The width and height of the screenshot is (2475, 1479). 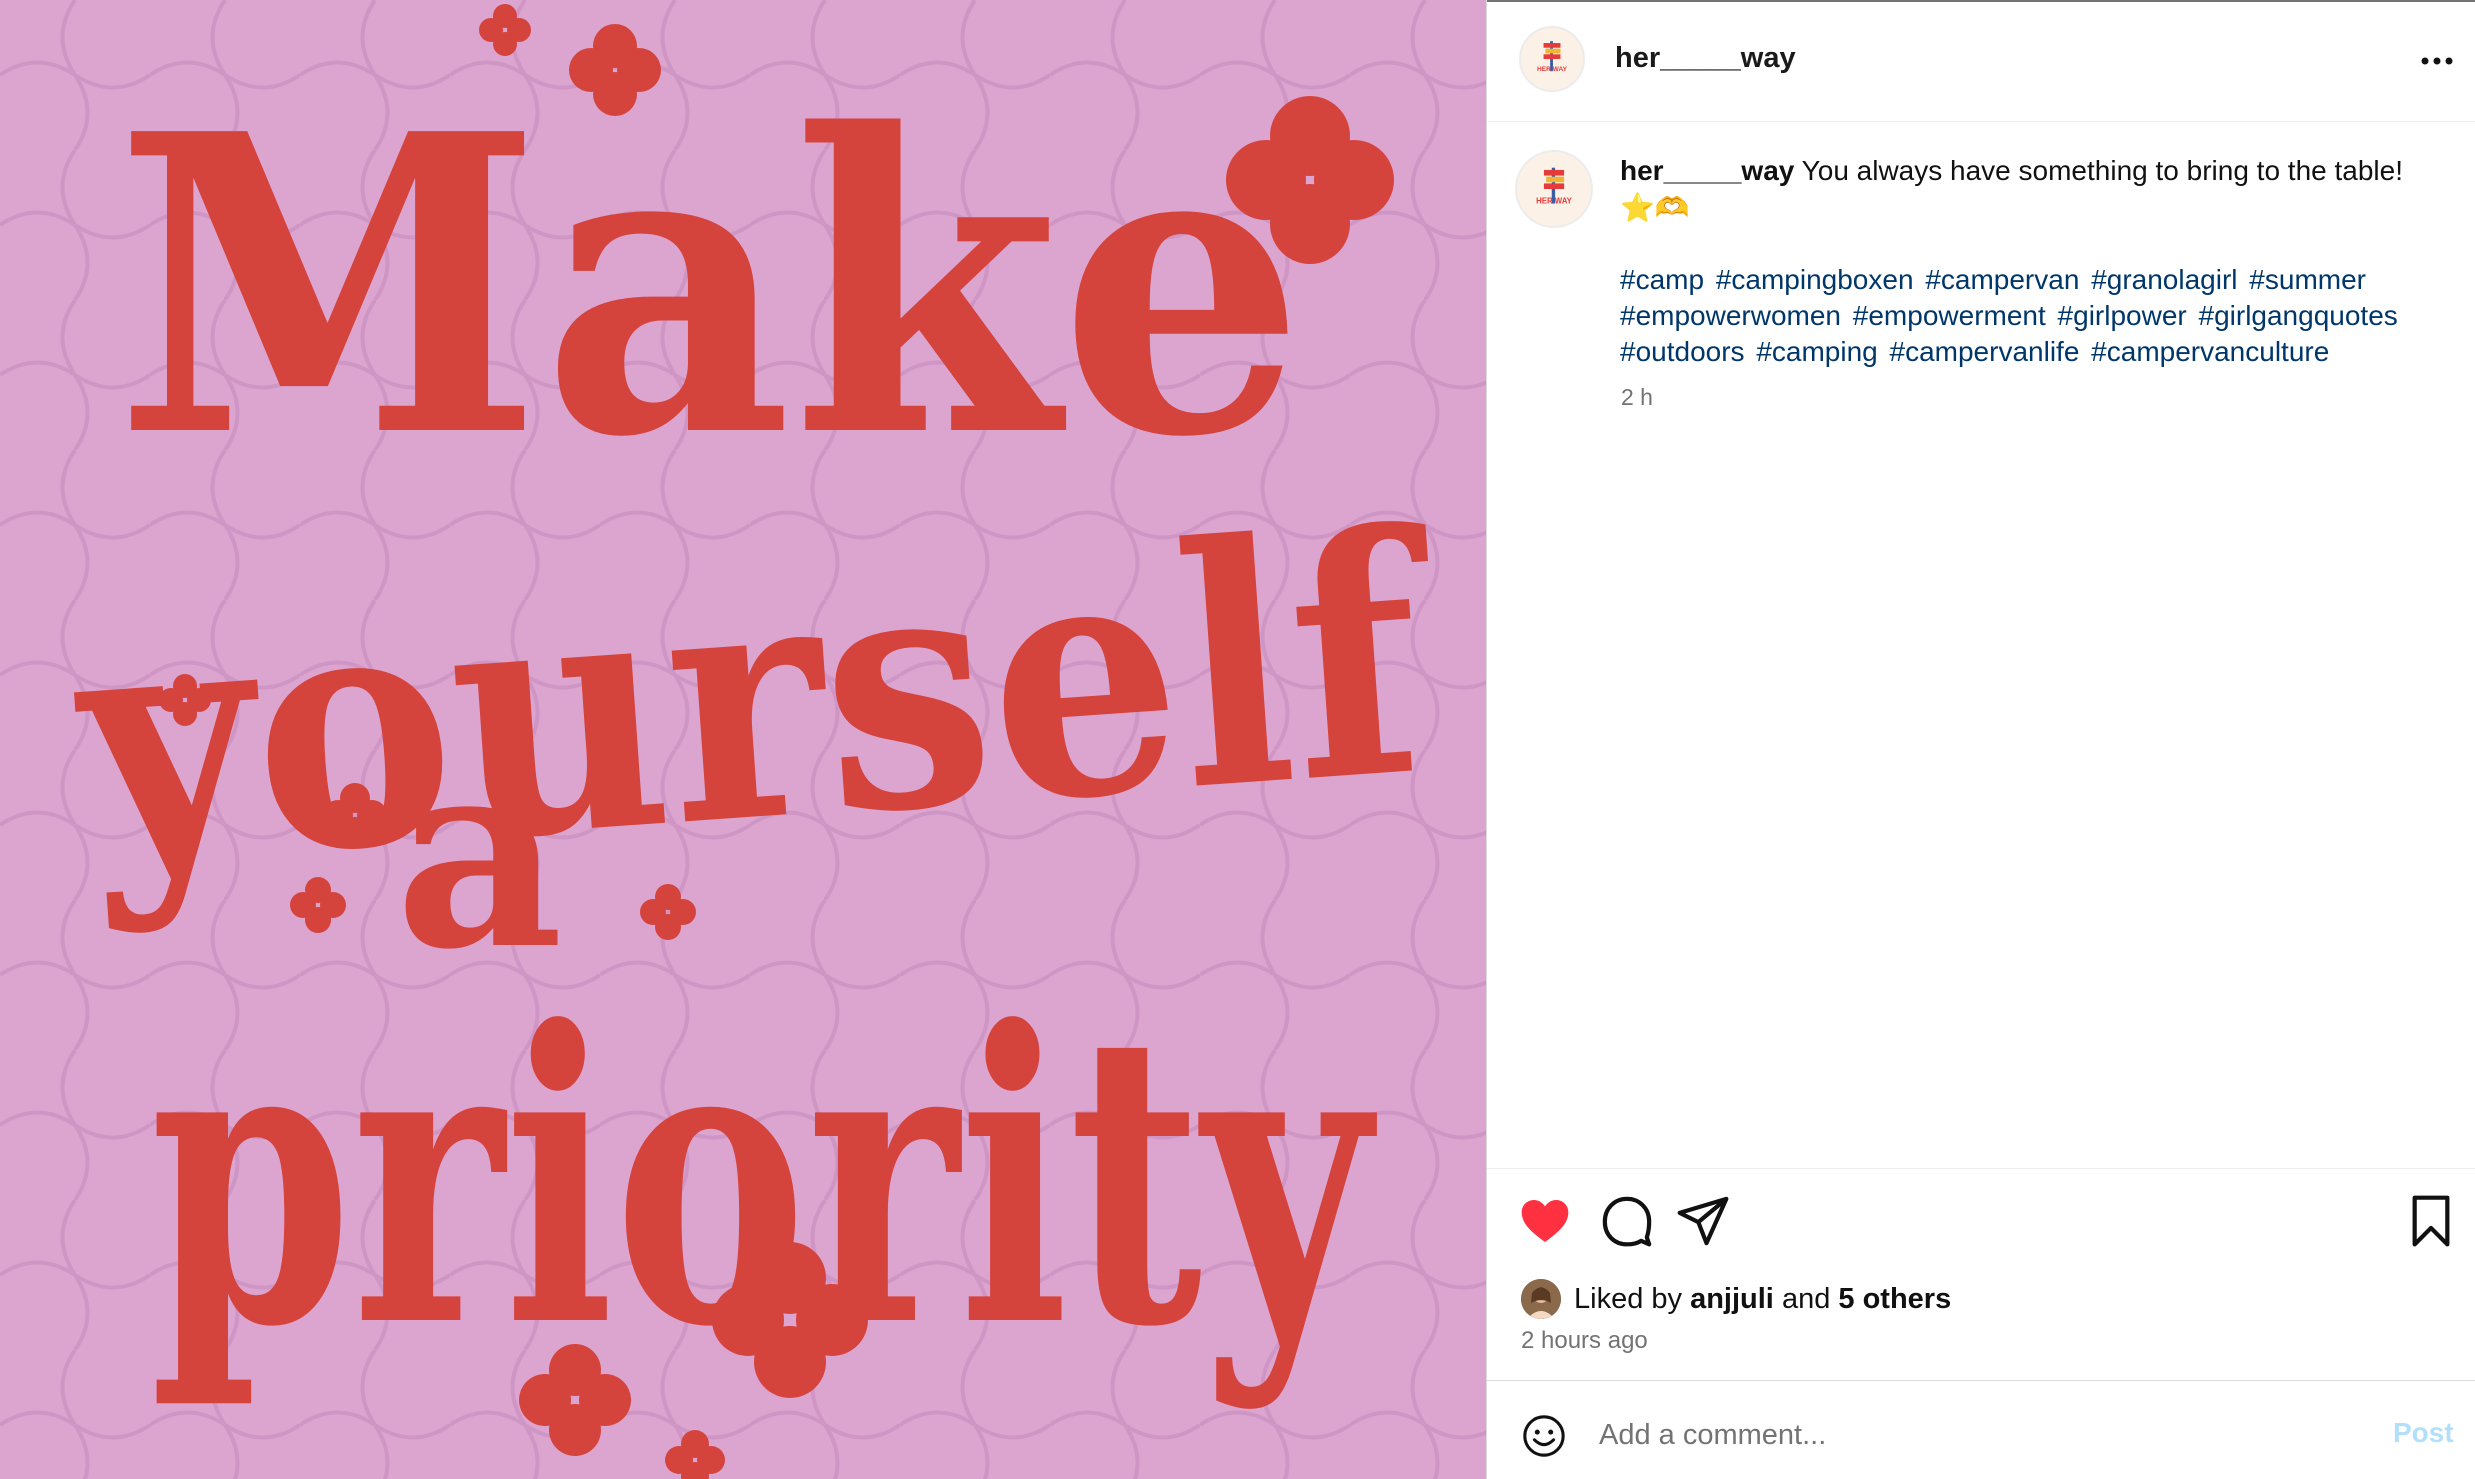 I want to click on smiley-icon, so click(x=1544, y=1436).